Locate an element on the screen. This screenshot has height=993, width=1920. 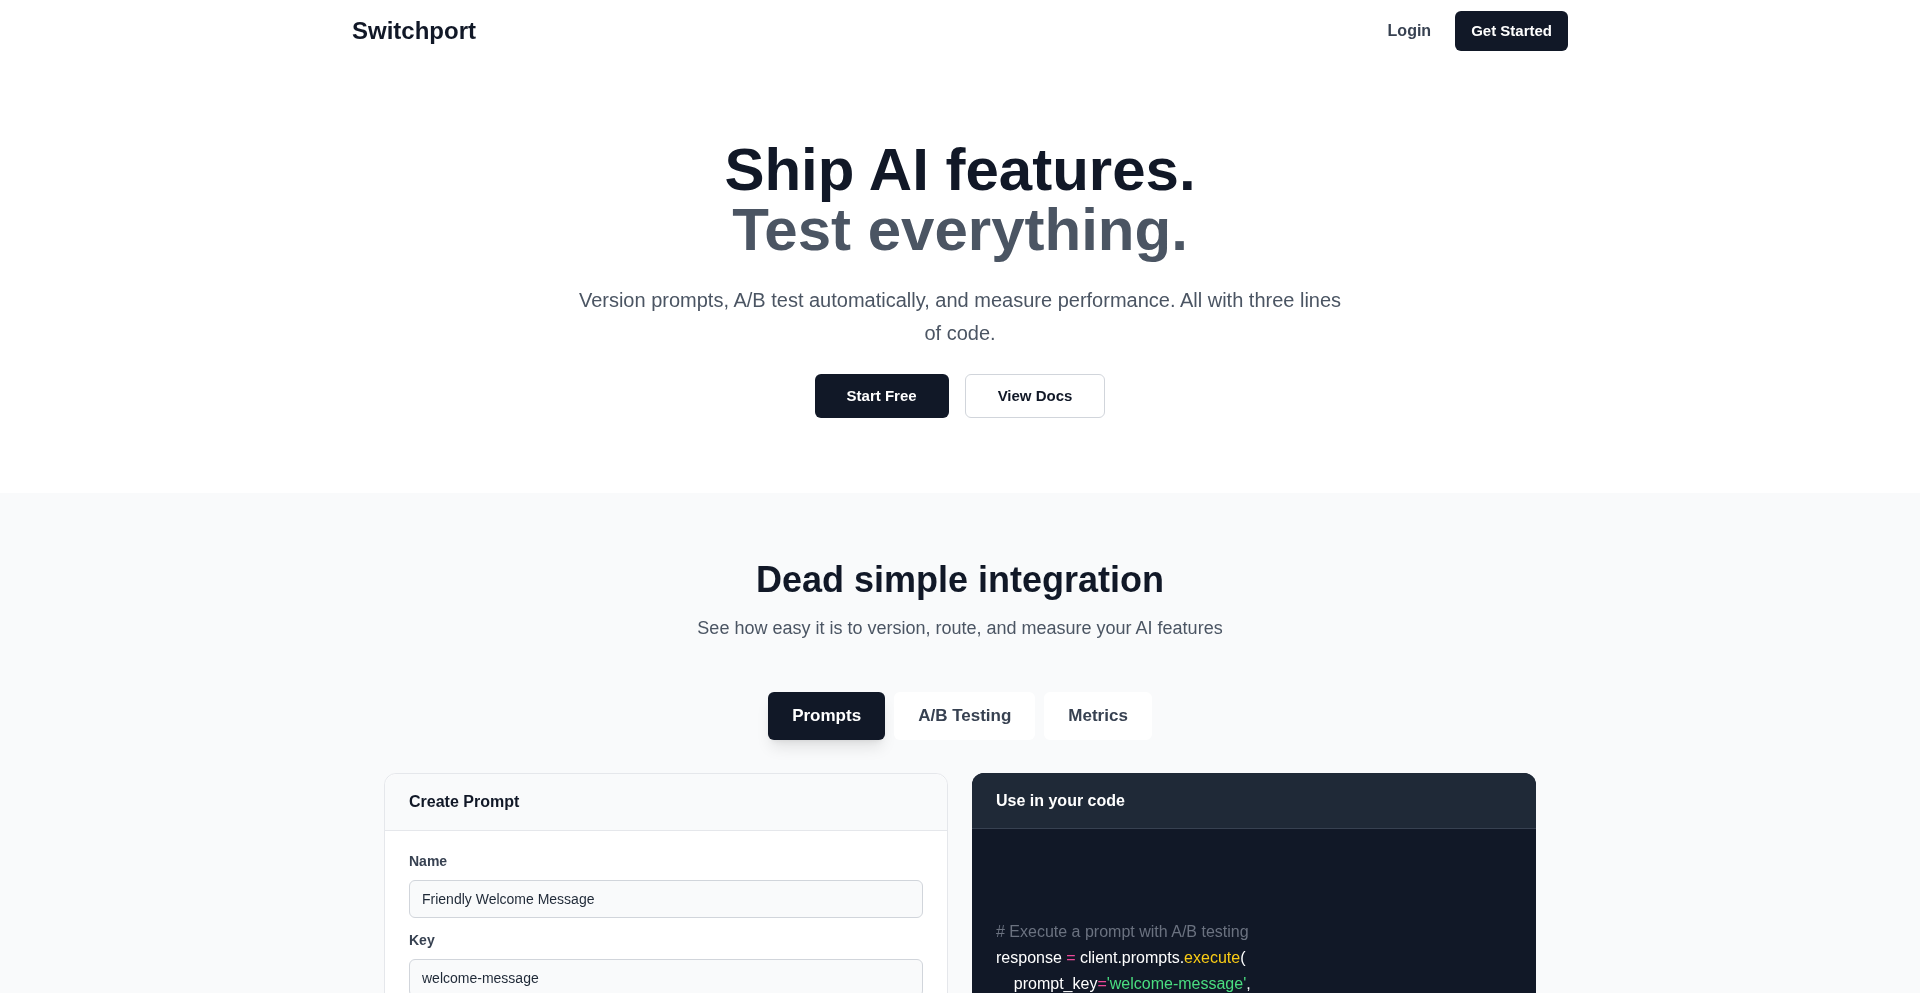
hero-title: Ship AI features. is located at coordinates (960, 170).